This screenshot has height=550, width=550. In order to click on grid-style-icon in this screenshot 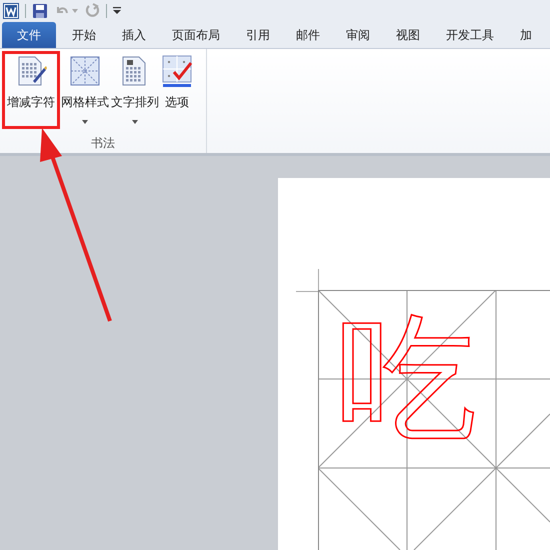, I will do `click(85, 71)`.